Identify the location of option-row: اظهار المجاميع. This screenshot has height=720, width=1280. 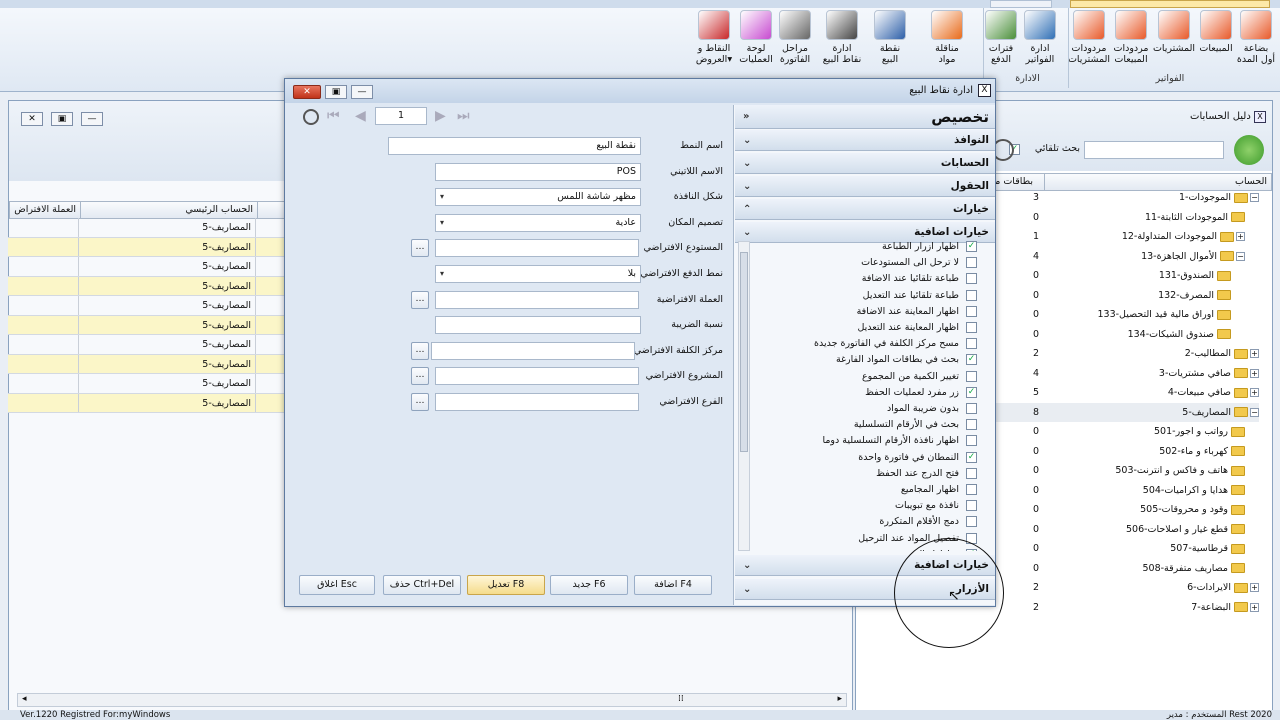
(930, 490).